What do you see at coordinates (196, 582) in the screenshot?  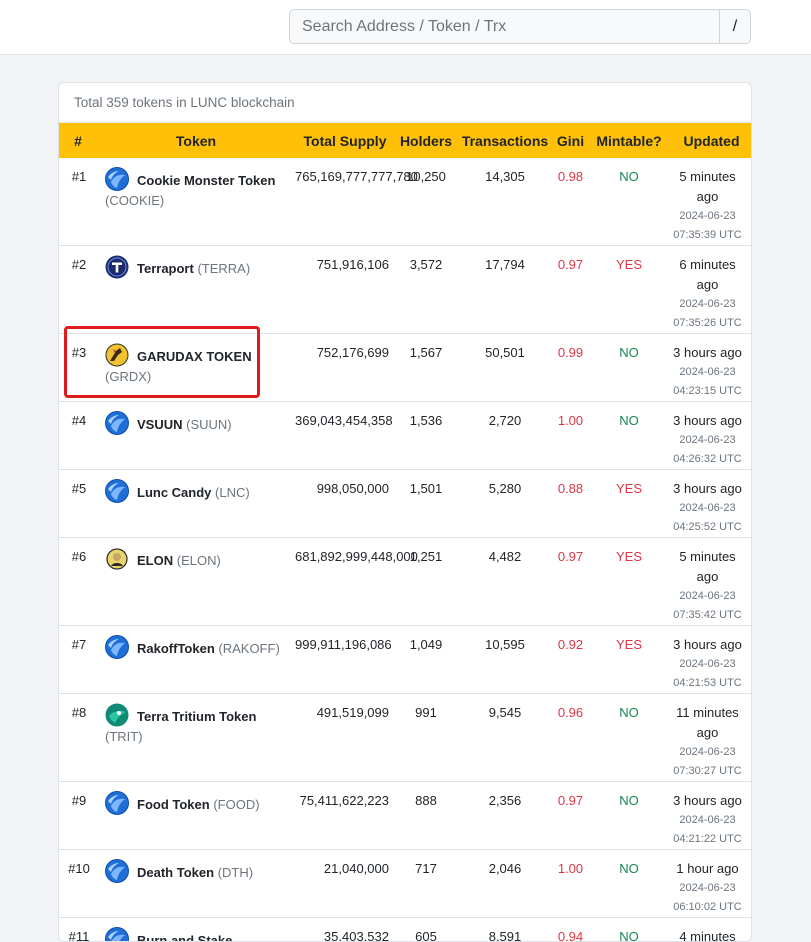 I see `token-cell: ELON (ELON)` at bounding box center [196, 582].